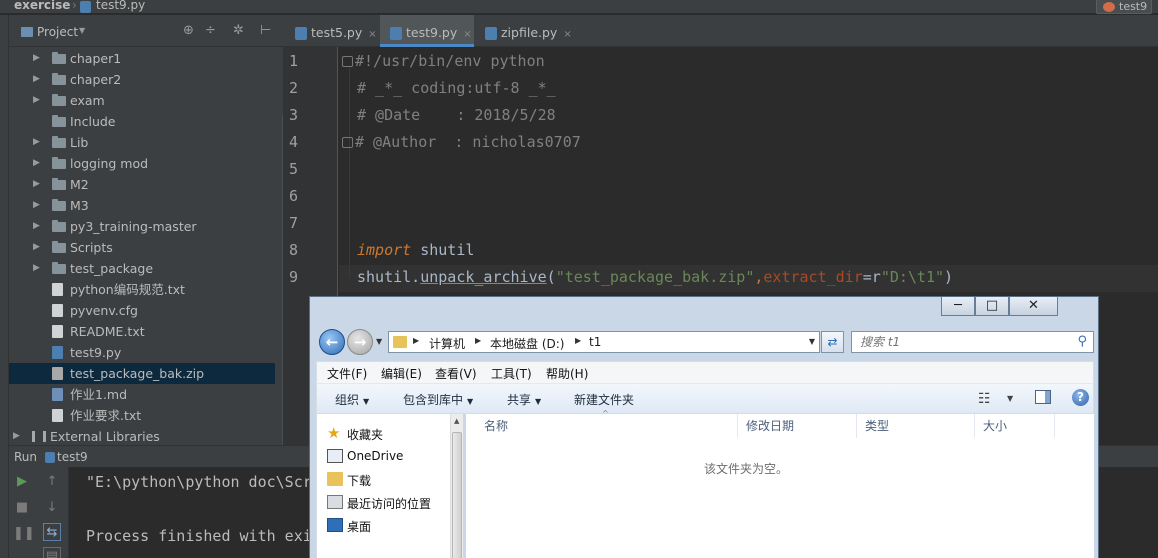  I want to click on tree-item: README.txt, so click(142, 331).